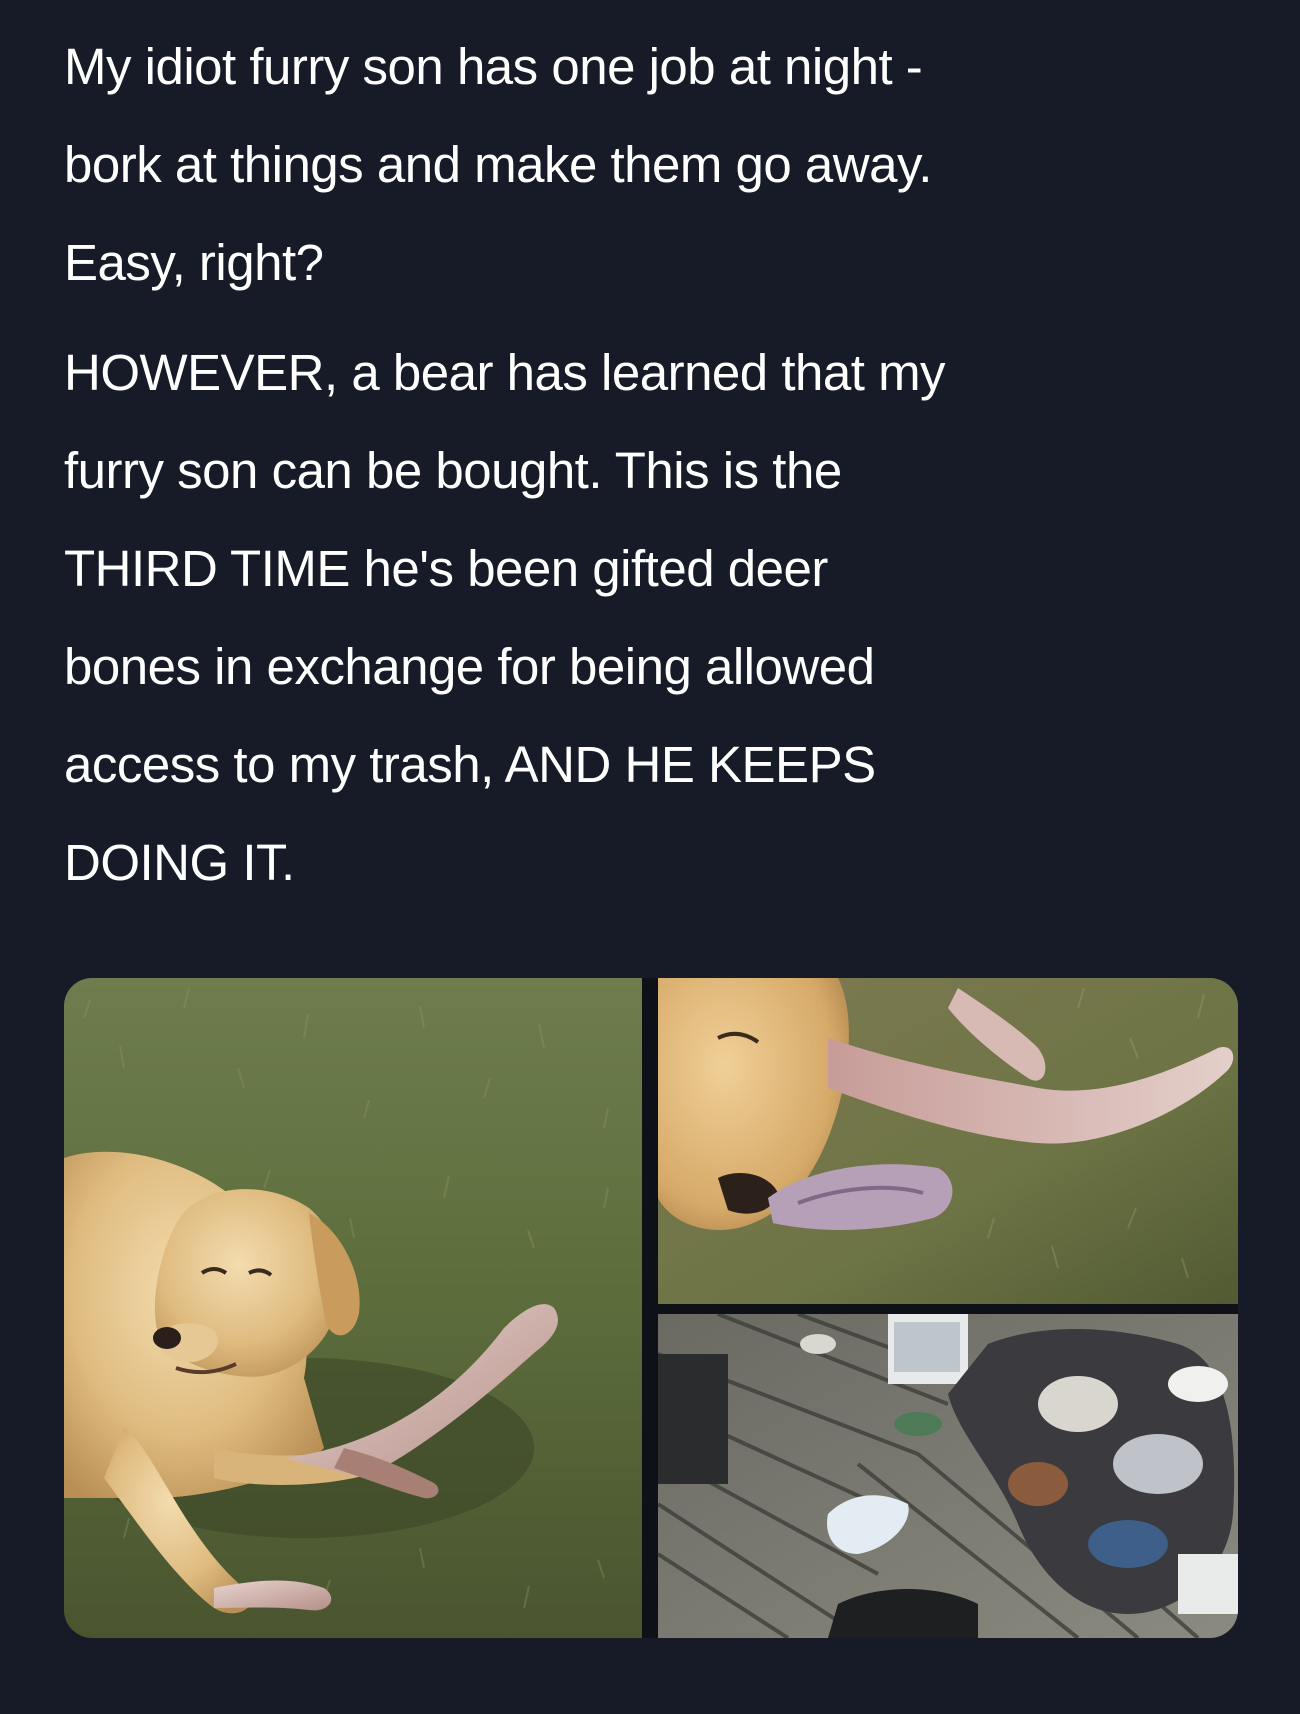  Describe the element at coordinates (505, 372) in the screenshot. I see `post-line: HOWEVER, a bear has learned that my` at that location.